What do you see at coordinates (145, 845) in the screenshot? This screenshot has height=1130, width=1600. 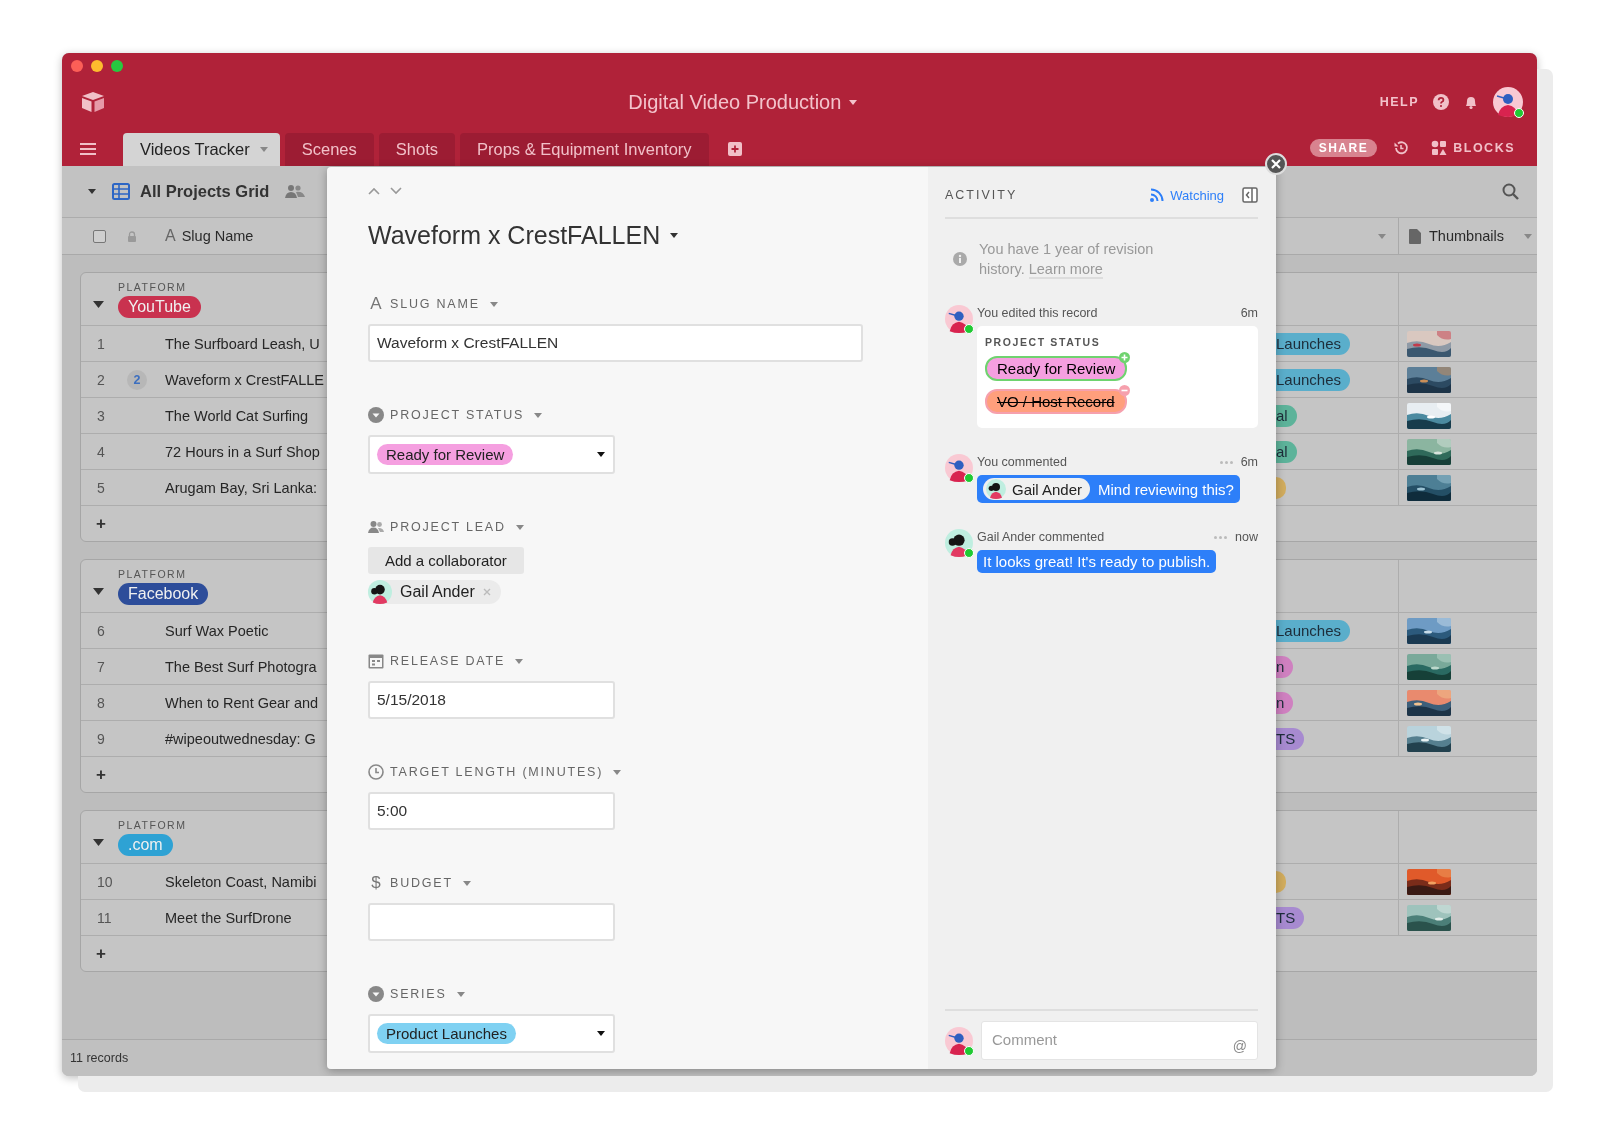 I see `group-value-tag: .com` at bounding box center [145, 845].